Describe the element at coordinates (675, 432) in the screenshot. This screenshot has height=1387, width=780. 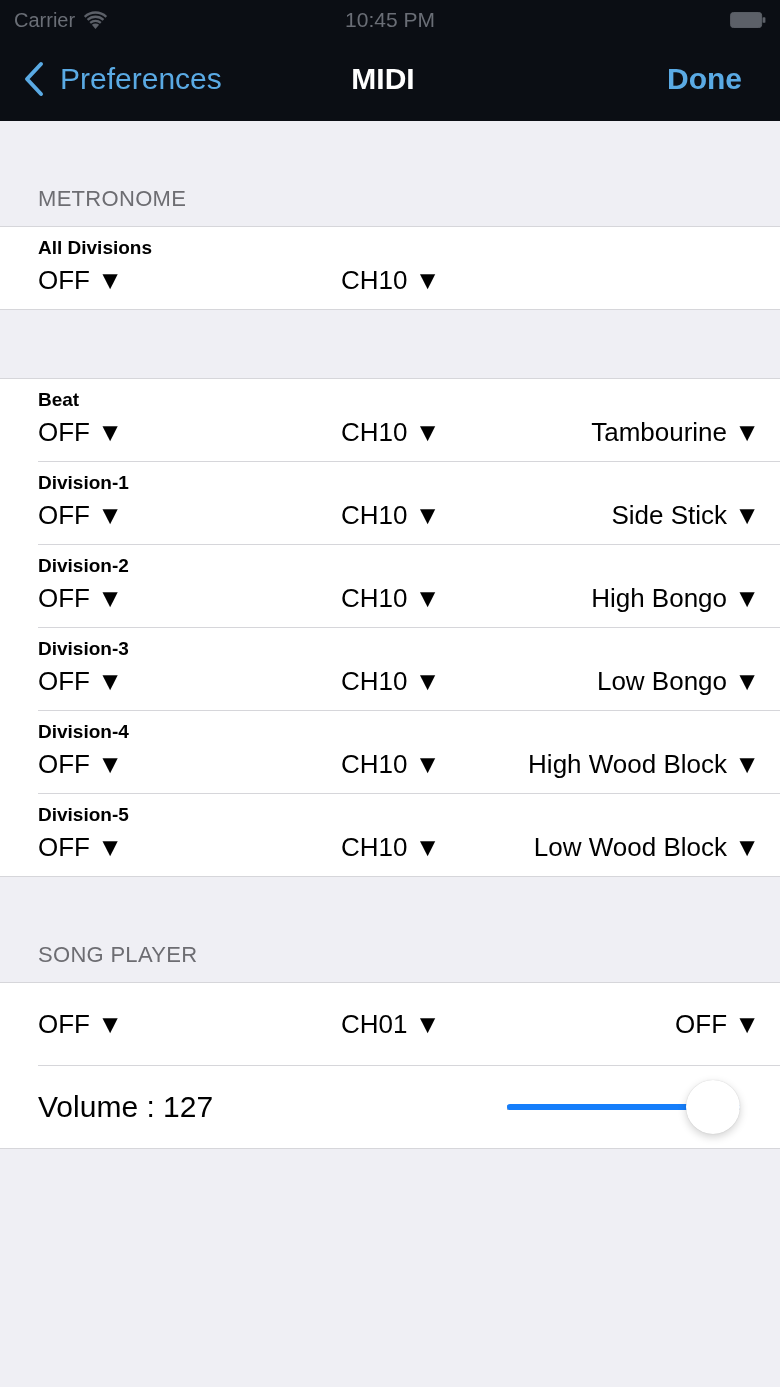
I see `dropdown-button: Tambourine ▼` at that location.